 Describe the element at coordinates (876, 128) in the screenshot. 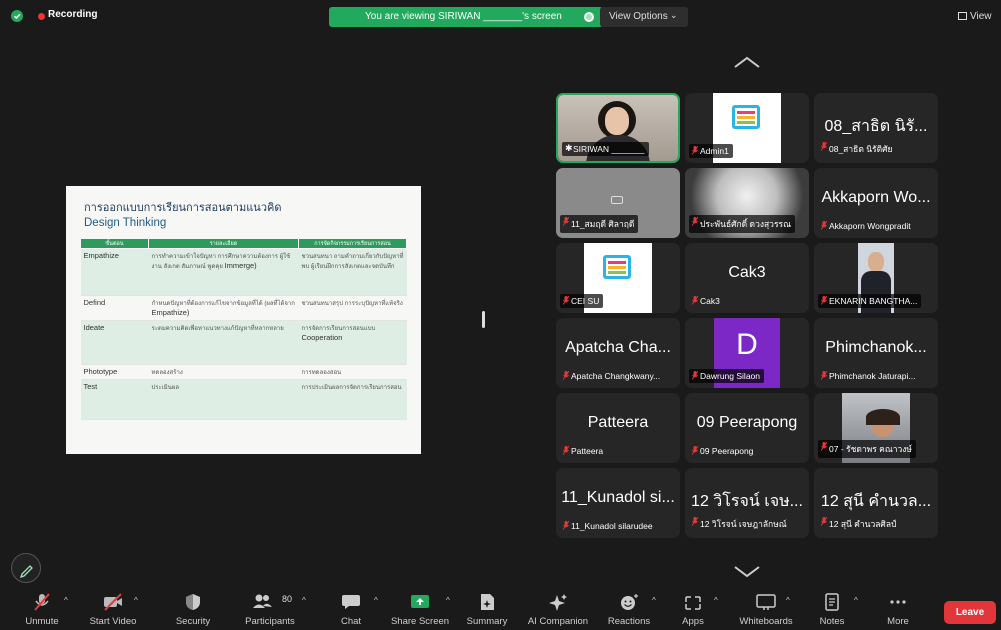

I see `participant-tile: 08_สาธิต นิรั... 08_สาธิต นิรัติศัย` at that location.